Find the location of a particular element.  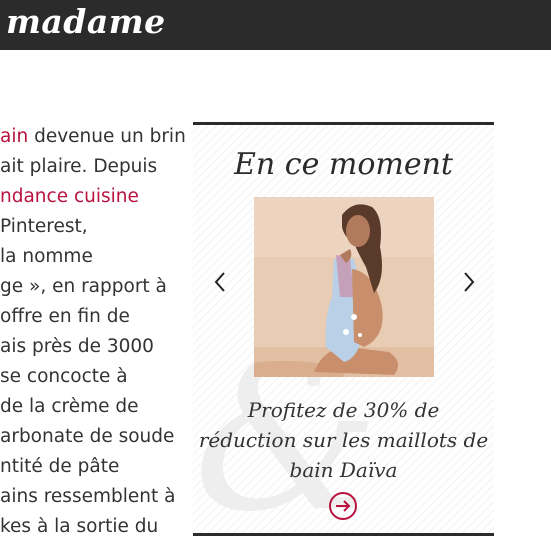

article-line: ais près de 3000 is located at coordinates (77, 346).